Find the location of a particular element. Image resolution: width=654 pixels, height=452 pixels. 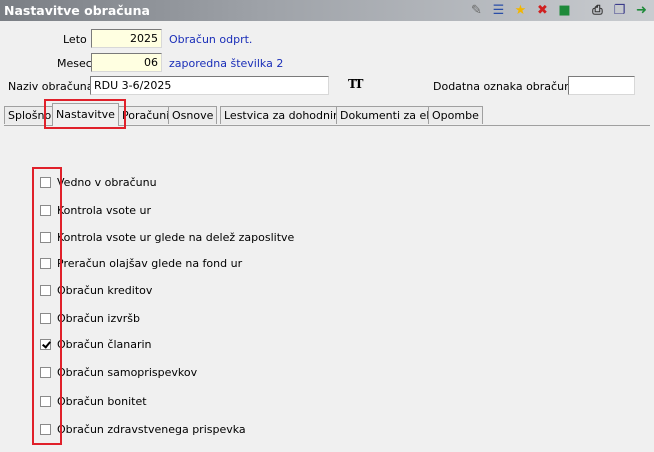

cube-icon: ■ is located at coordinates (564, 10).